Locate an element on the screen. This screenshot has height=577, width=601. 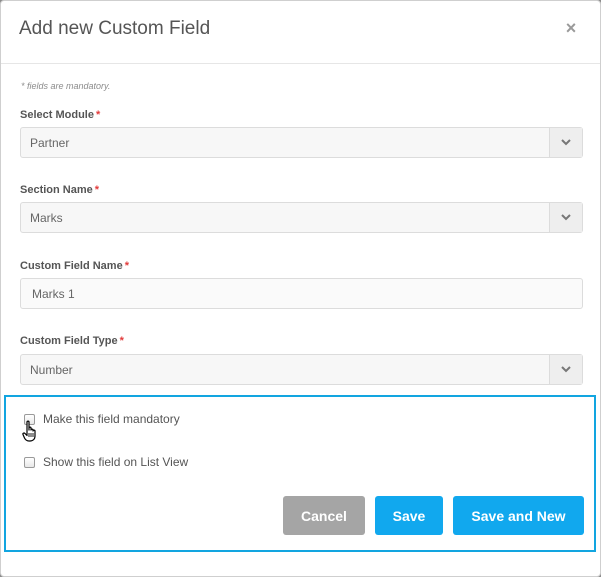
section-select-value: Marks is located at coordinates (46, 218).